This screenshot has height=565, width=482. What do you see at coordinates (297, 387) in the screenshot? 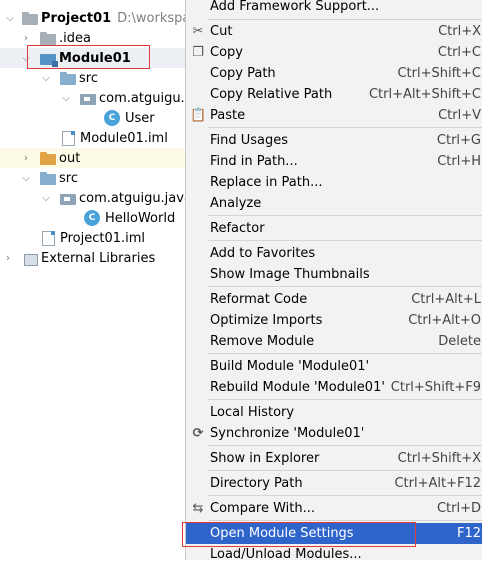
I see `menu-item-label: Rebuild Module 'Module01'` at bounding box center [297, 387].